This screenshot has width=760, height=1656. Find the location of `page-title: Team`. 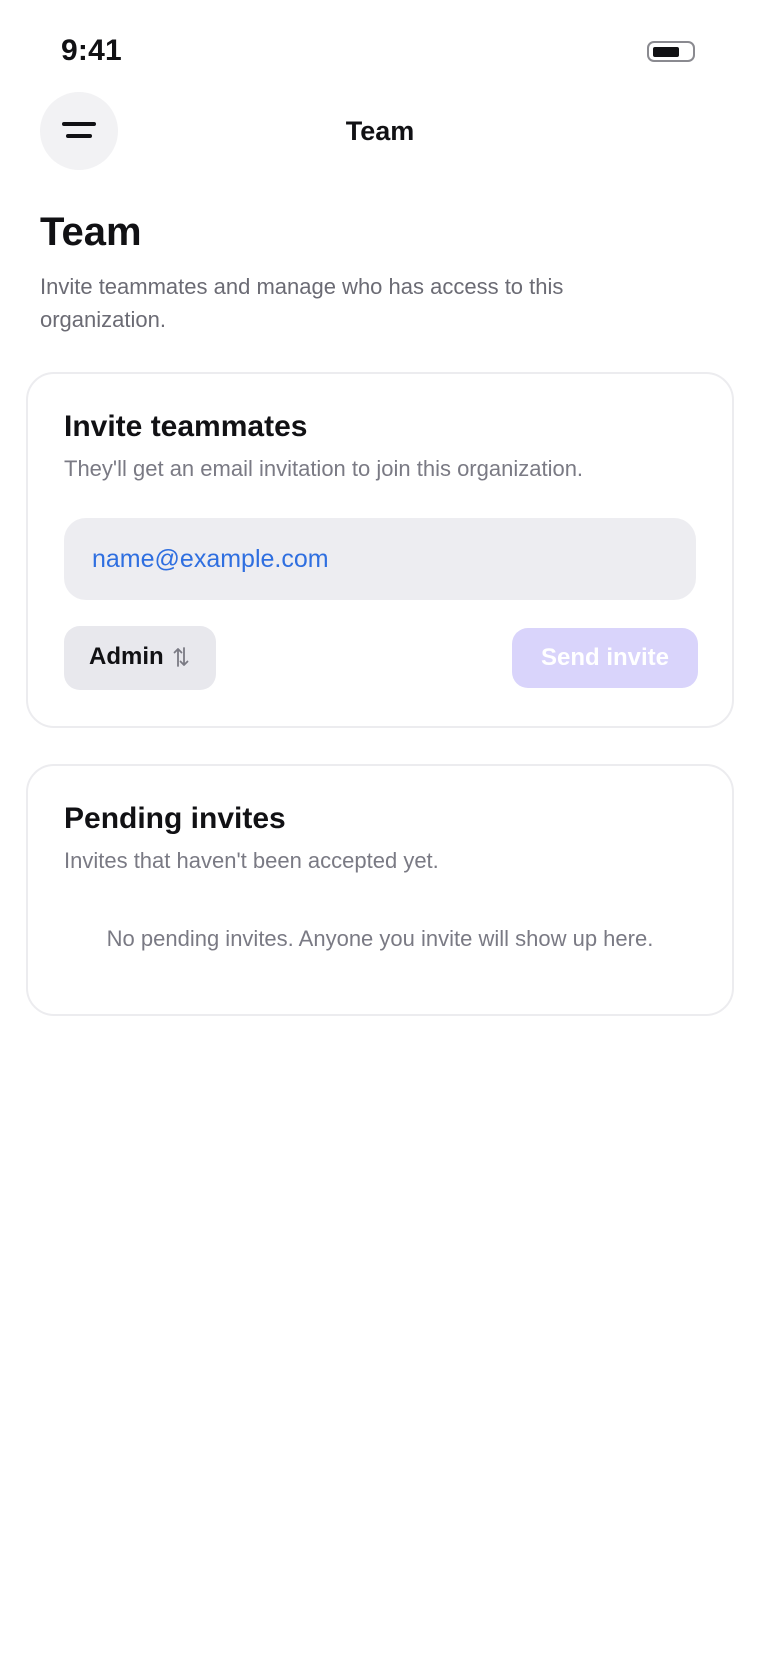

page-title: Team is located at coordinates (91, 232).